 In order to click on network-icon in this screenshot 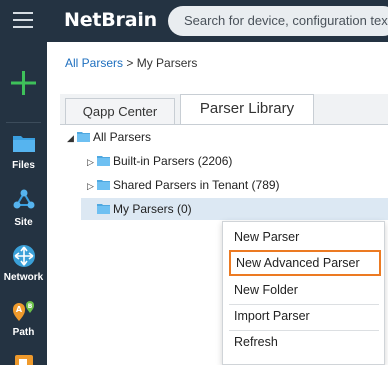, I will do `click(23, 256)`.